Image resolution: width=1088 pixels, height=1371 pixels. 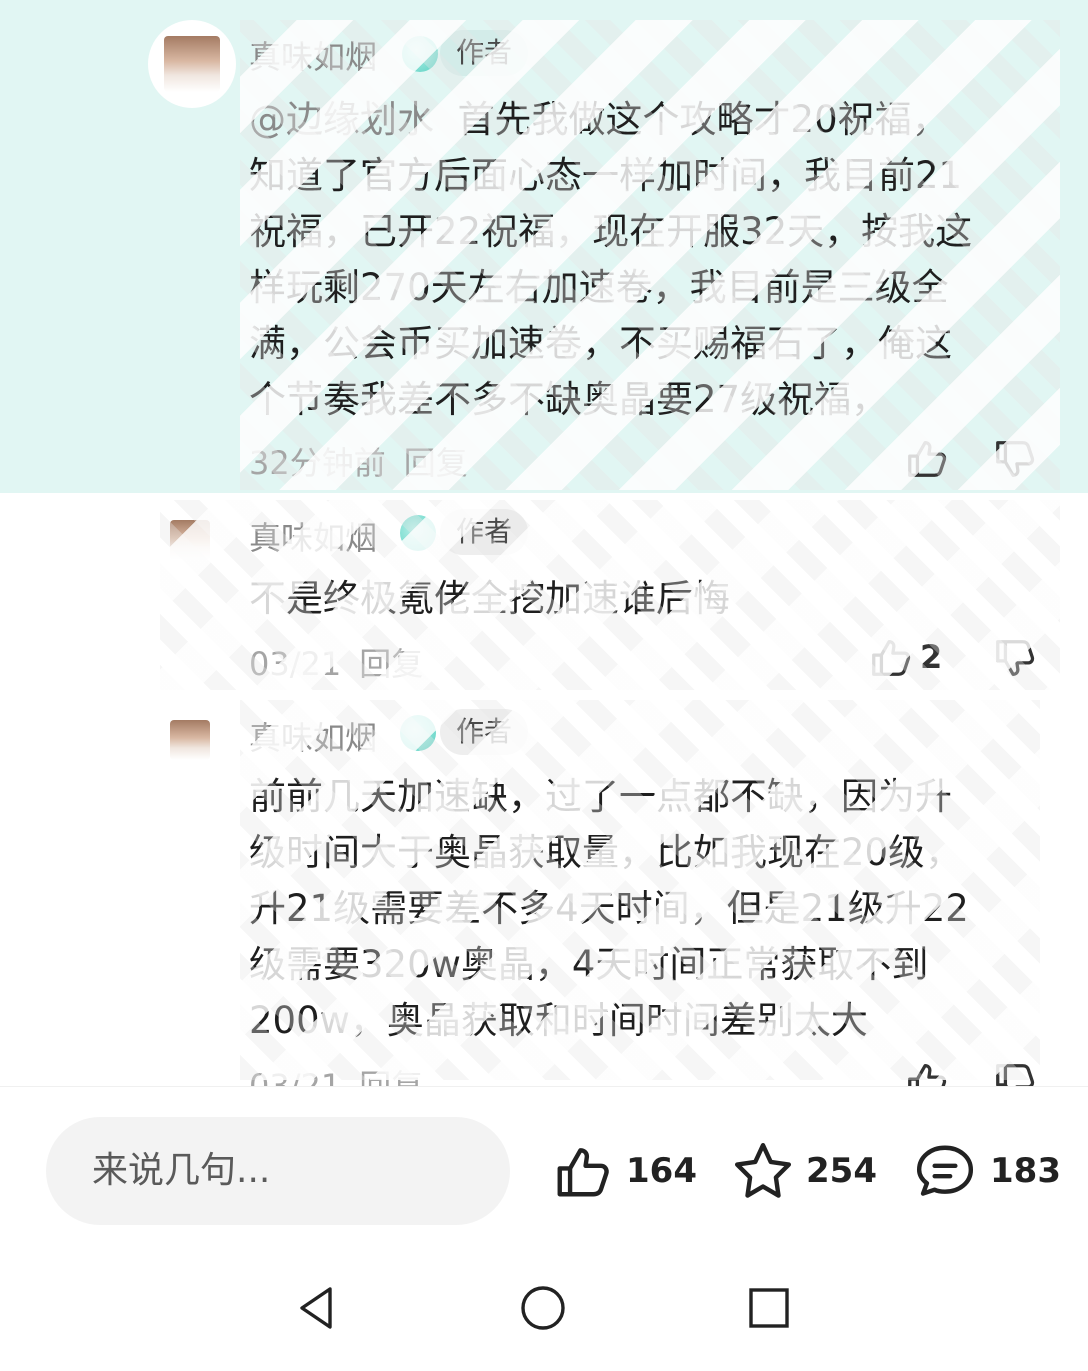 I want to click on comment-text-line: 祝福，已开22祝福，现在开服32天，按我这, so click(x=611, y=231).